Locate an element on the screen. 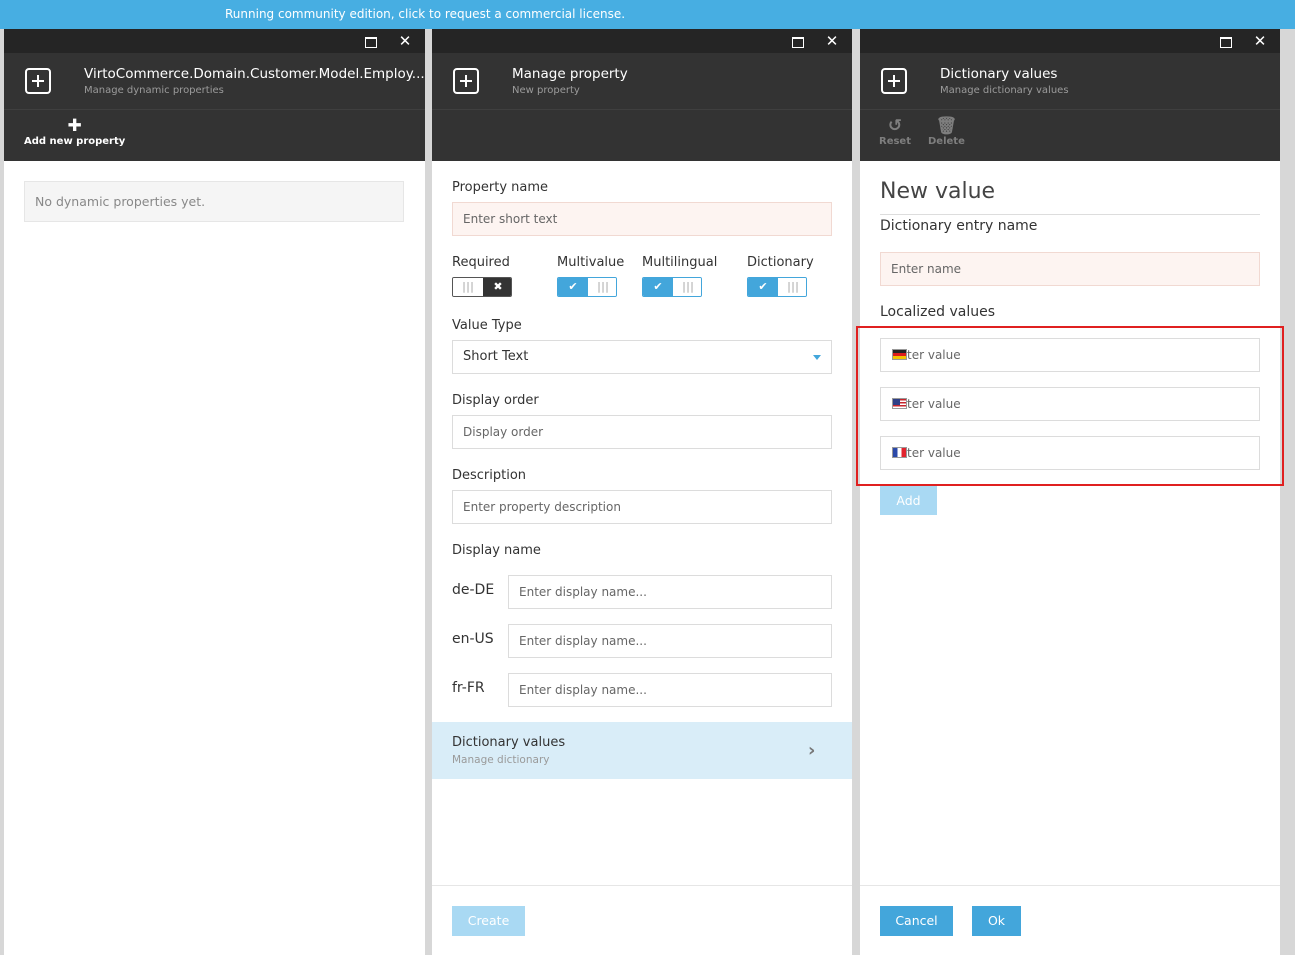  add-new-property-button: ✚ Add new property is located at coordinates (74, 131).